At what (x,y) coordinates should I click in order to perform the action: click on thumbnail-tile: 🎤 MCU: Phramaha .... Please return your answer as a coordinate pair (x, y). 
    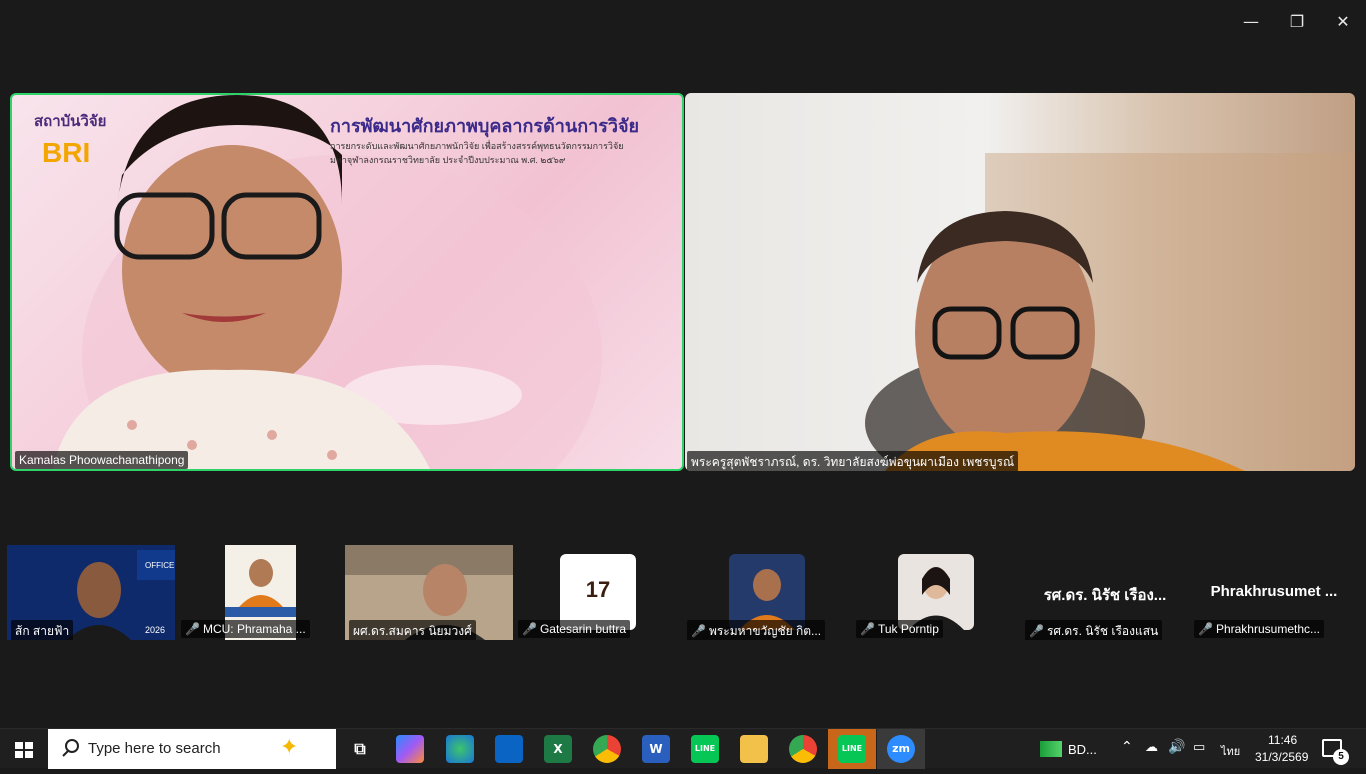
    Looking at the image, I should click on (261, 592).